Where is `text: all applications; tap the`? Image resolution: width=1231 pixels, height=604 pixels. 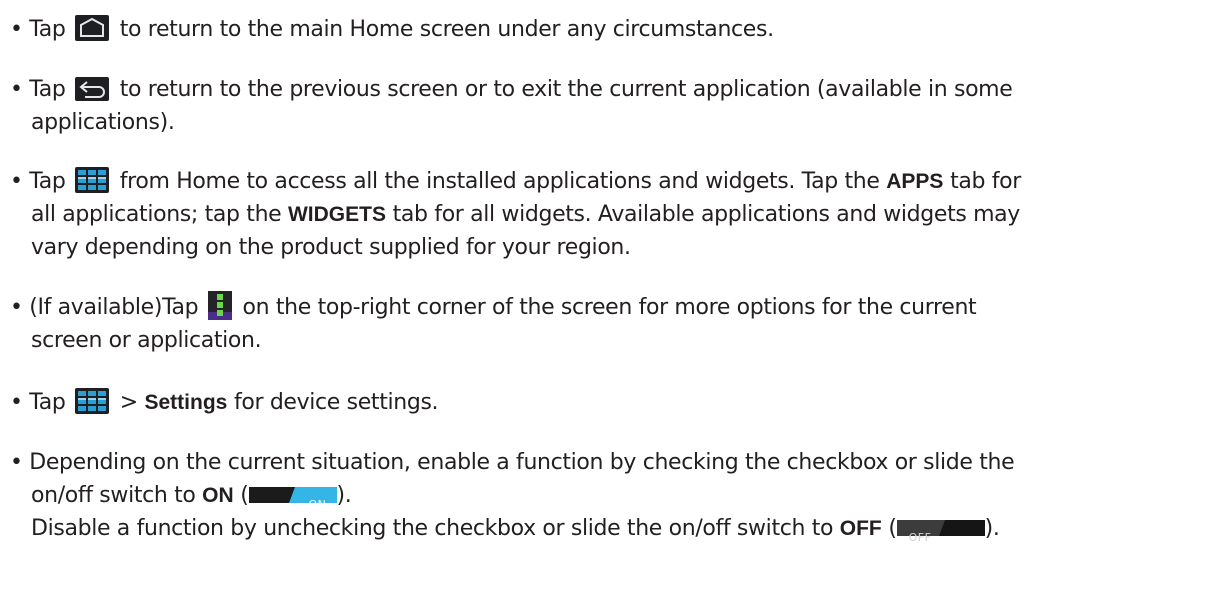
text: all applications; tap the is located at coordinates (159, 214).